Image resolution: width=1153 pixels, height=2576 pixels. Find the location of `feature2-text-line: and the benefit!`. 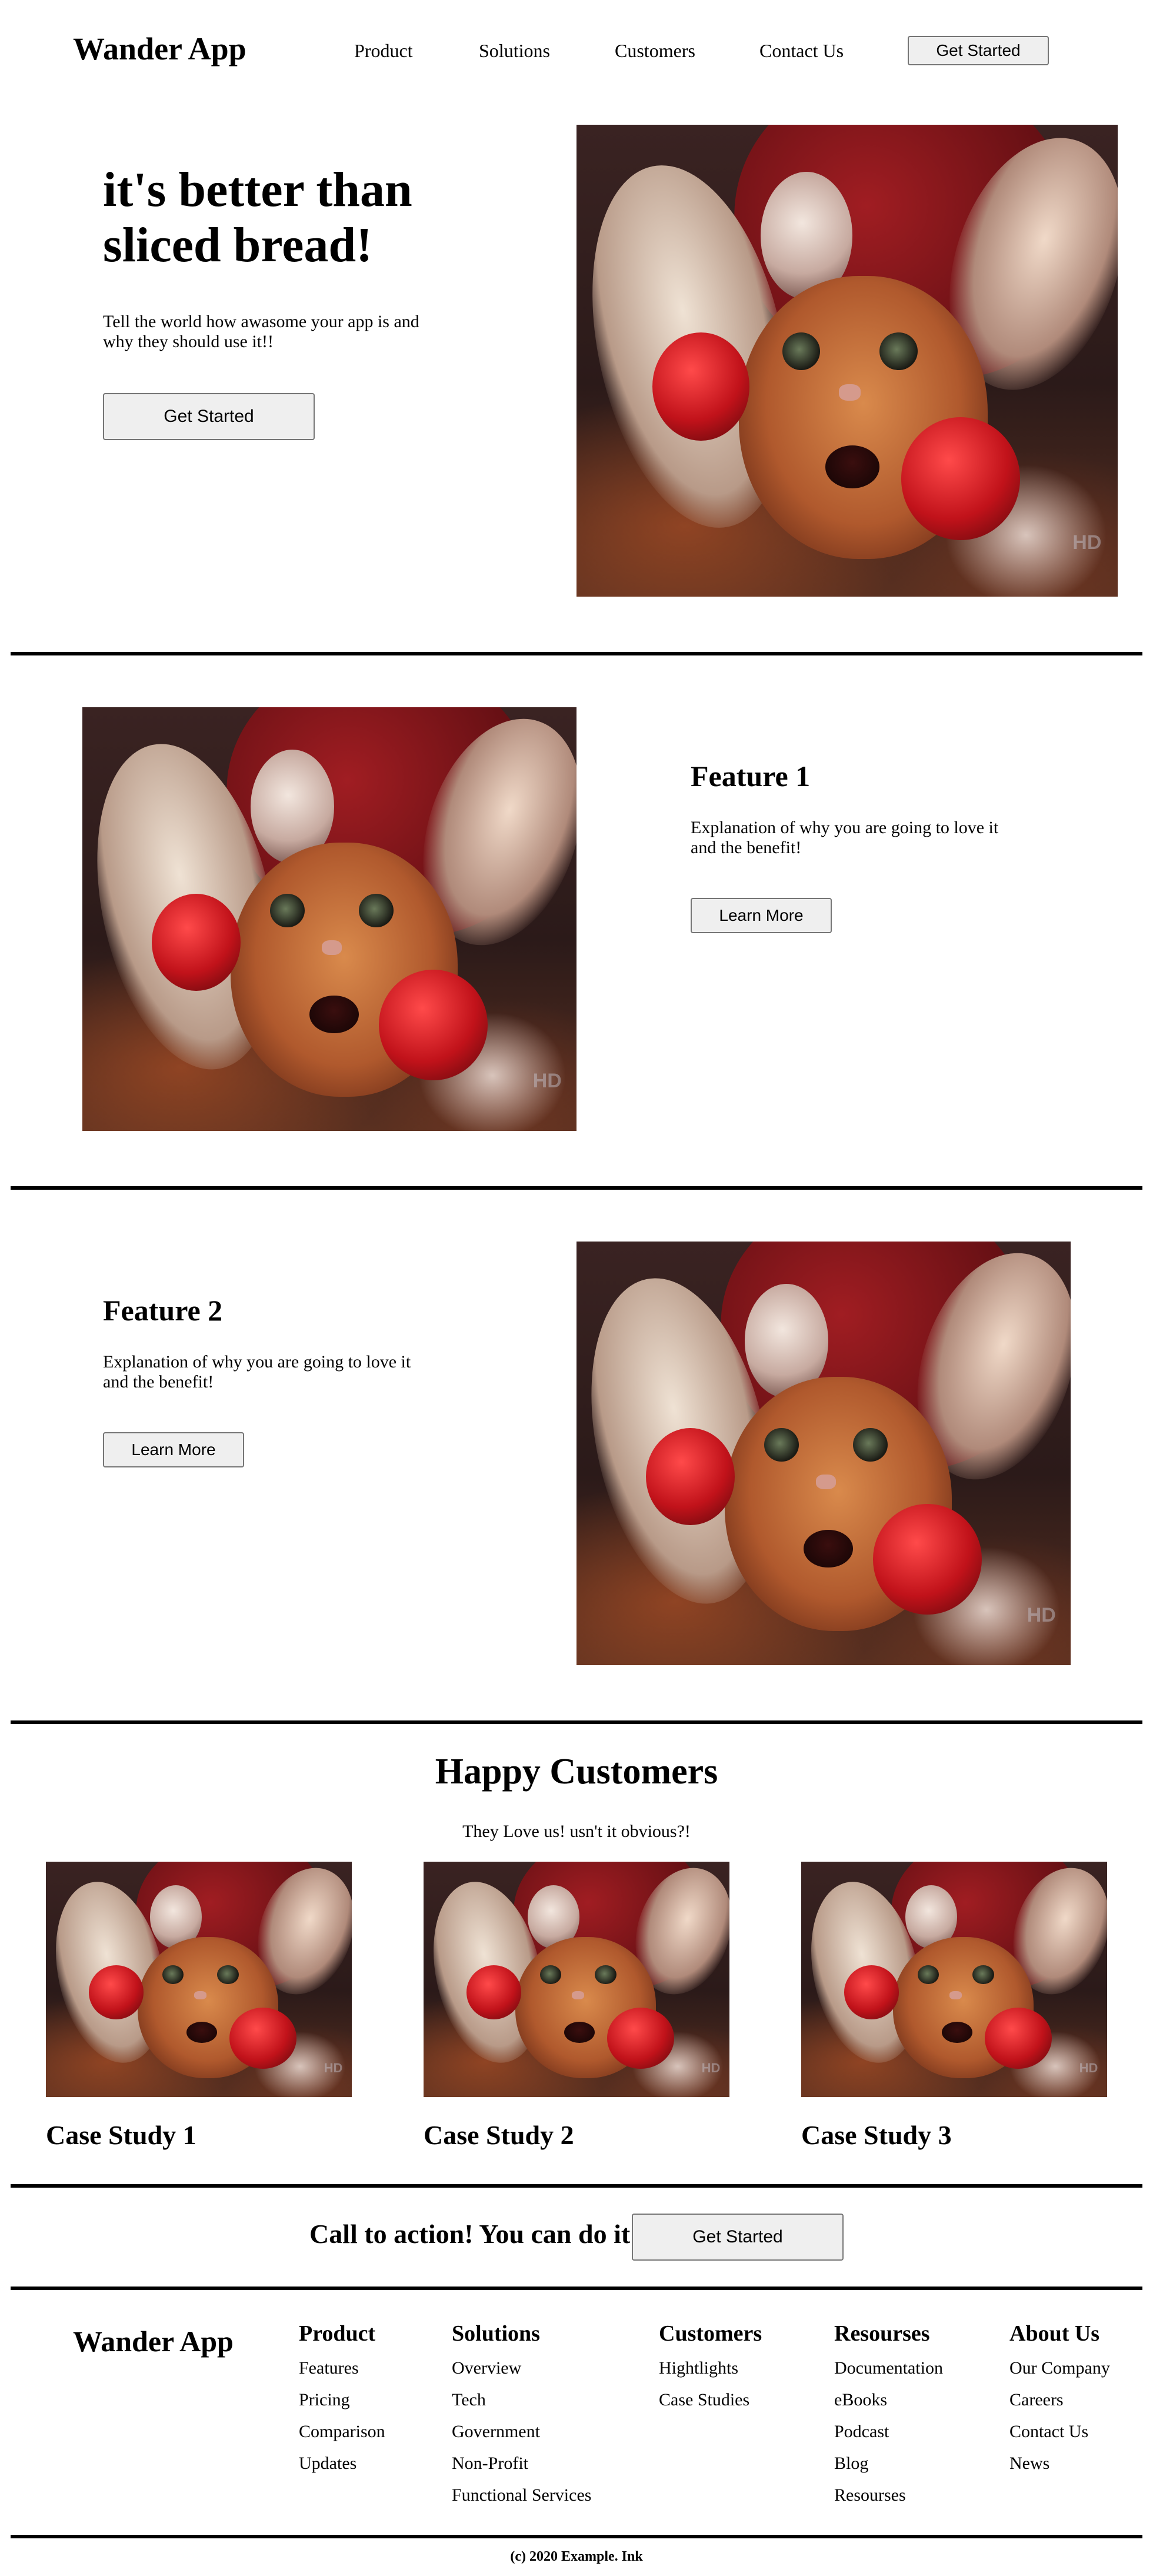

feature2-text-line: and the benefit! is located at coordinates (158, 1382).